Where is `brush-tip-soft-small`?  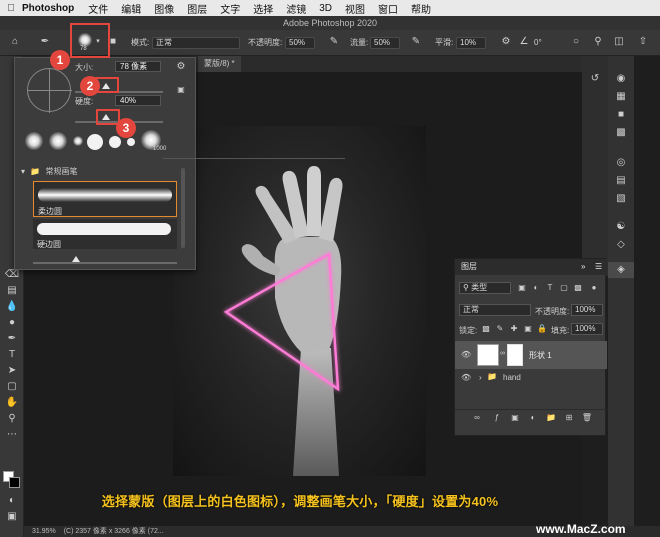
brush-tip-soft-small is located at coordinates (78, 141).